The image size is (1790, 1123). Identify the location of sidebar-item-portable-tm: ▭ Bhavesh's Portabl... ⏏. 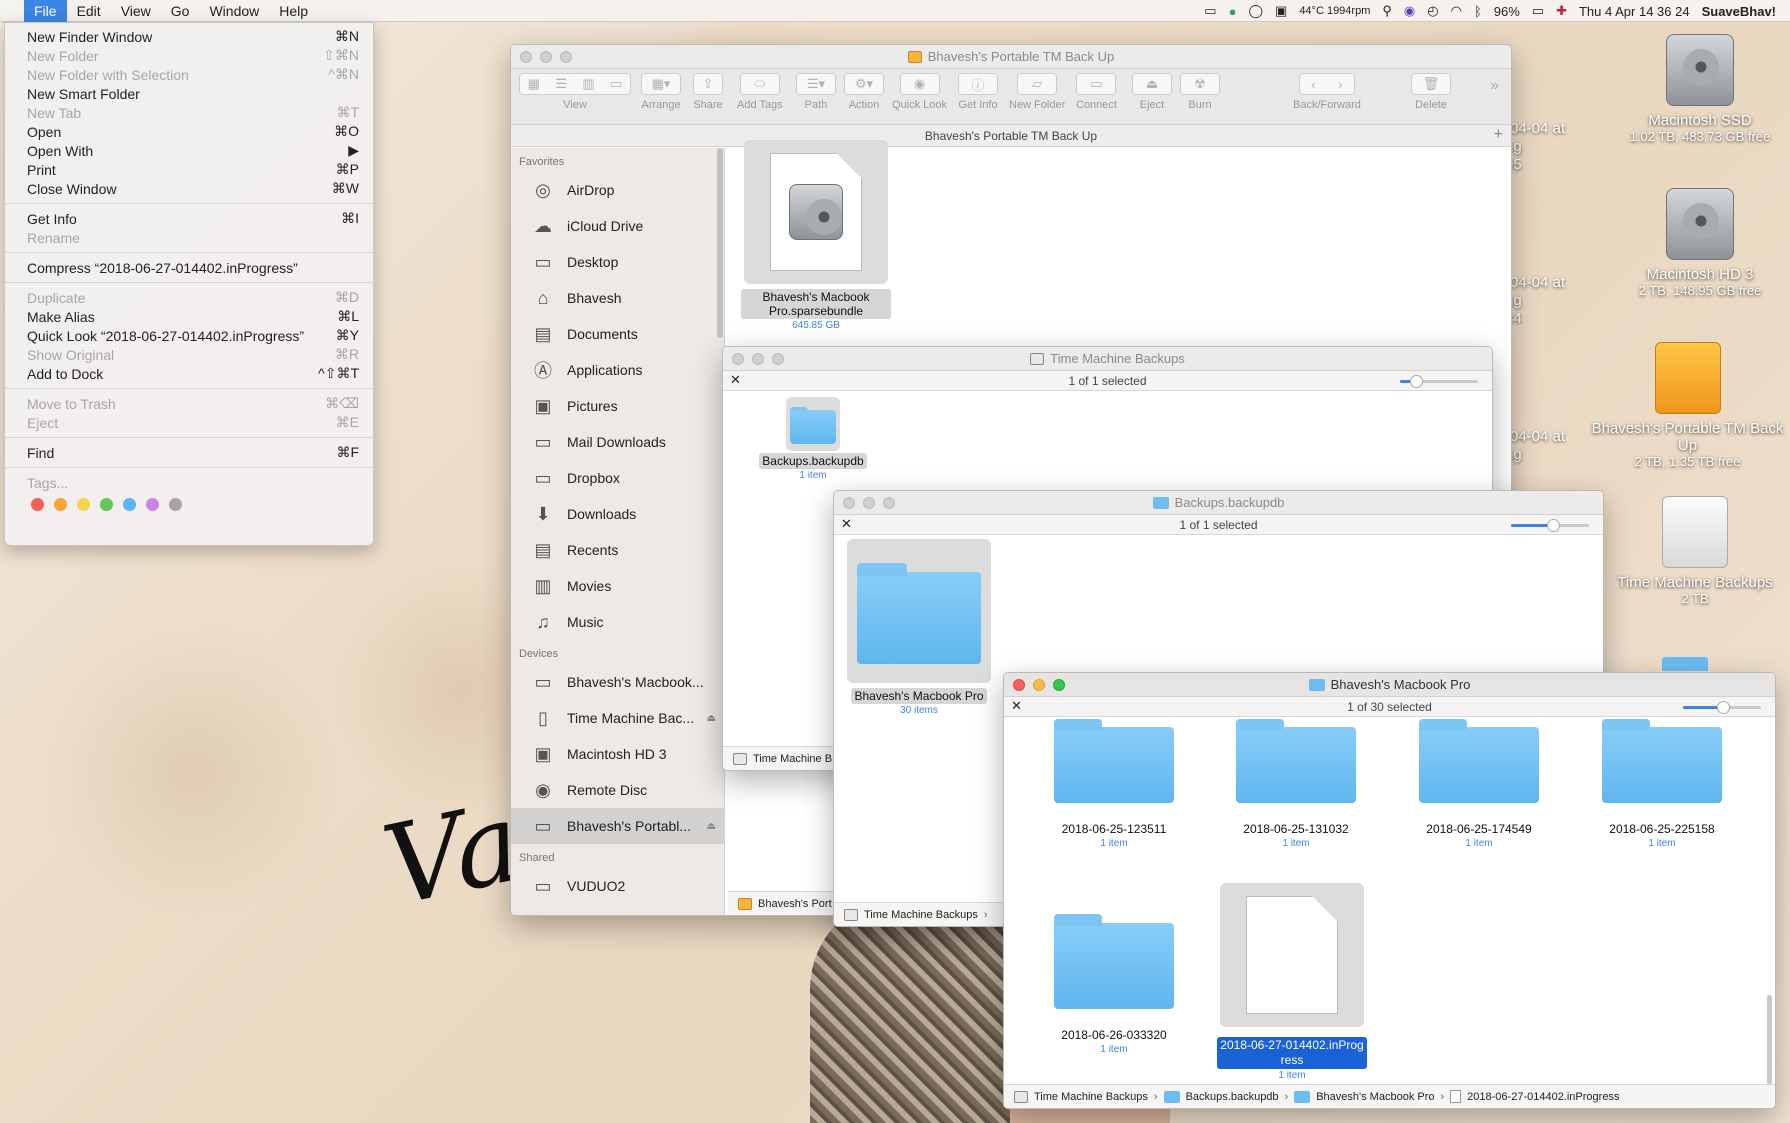
(617, 826).